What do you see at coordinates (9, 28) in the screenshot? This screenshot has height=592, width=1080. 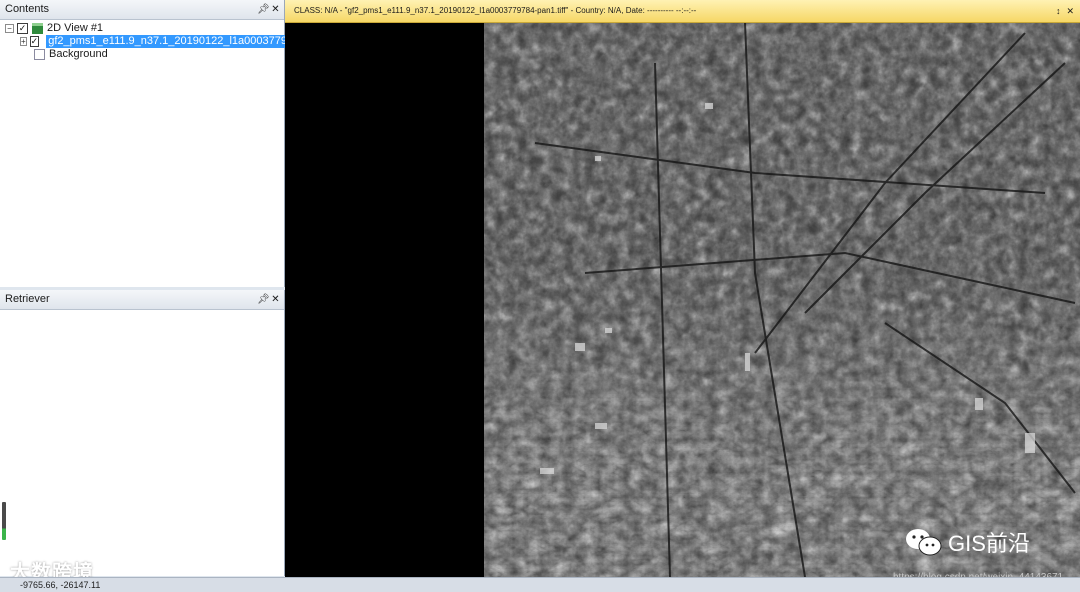 I see `collapse-icon: −` at bounding box center [9, 28].